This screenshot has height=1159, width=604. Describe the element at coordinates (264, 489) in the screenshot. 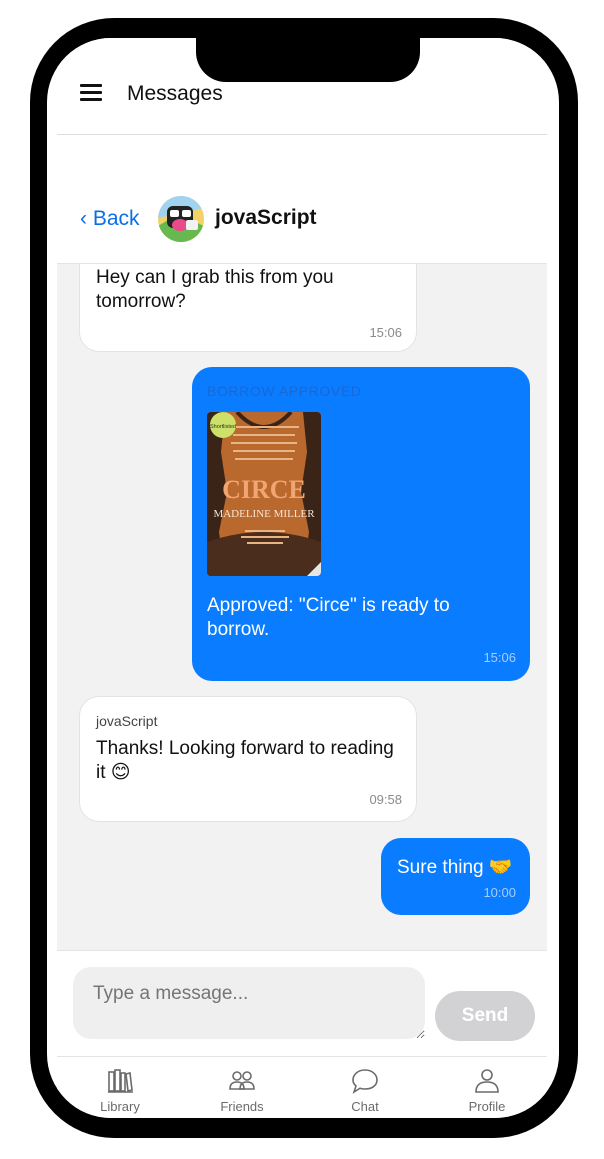

I see `book-title: CIRCE` at that location.